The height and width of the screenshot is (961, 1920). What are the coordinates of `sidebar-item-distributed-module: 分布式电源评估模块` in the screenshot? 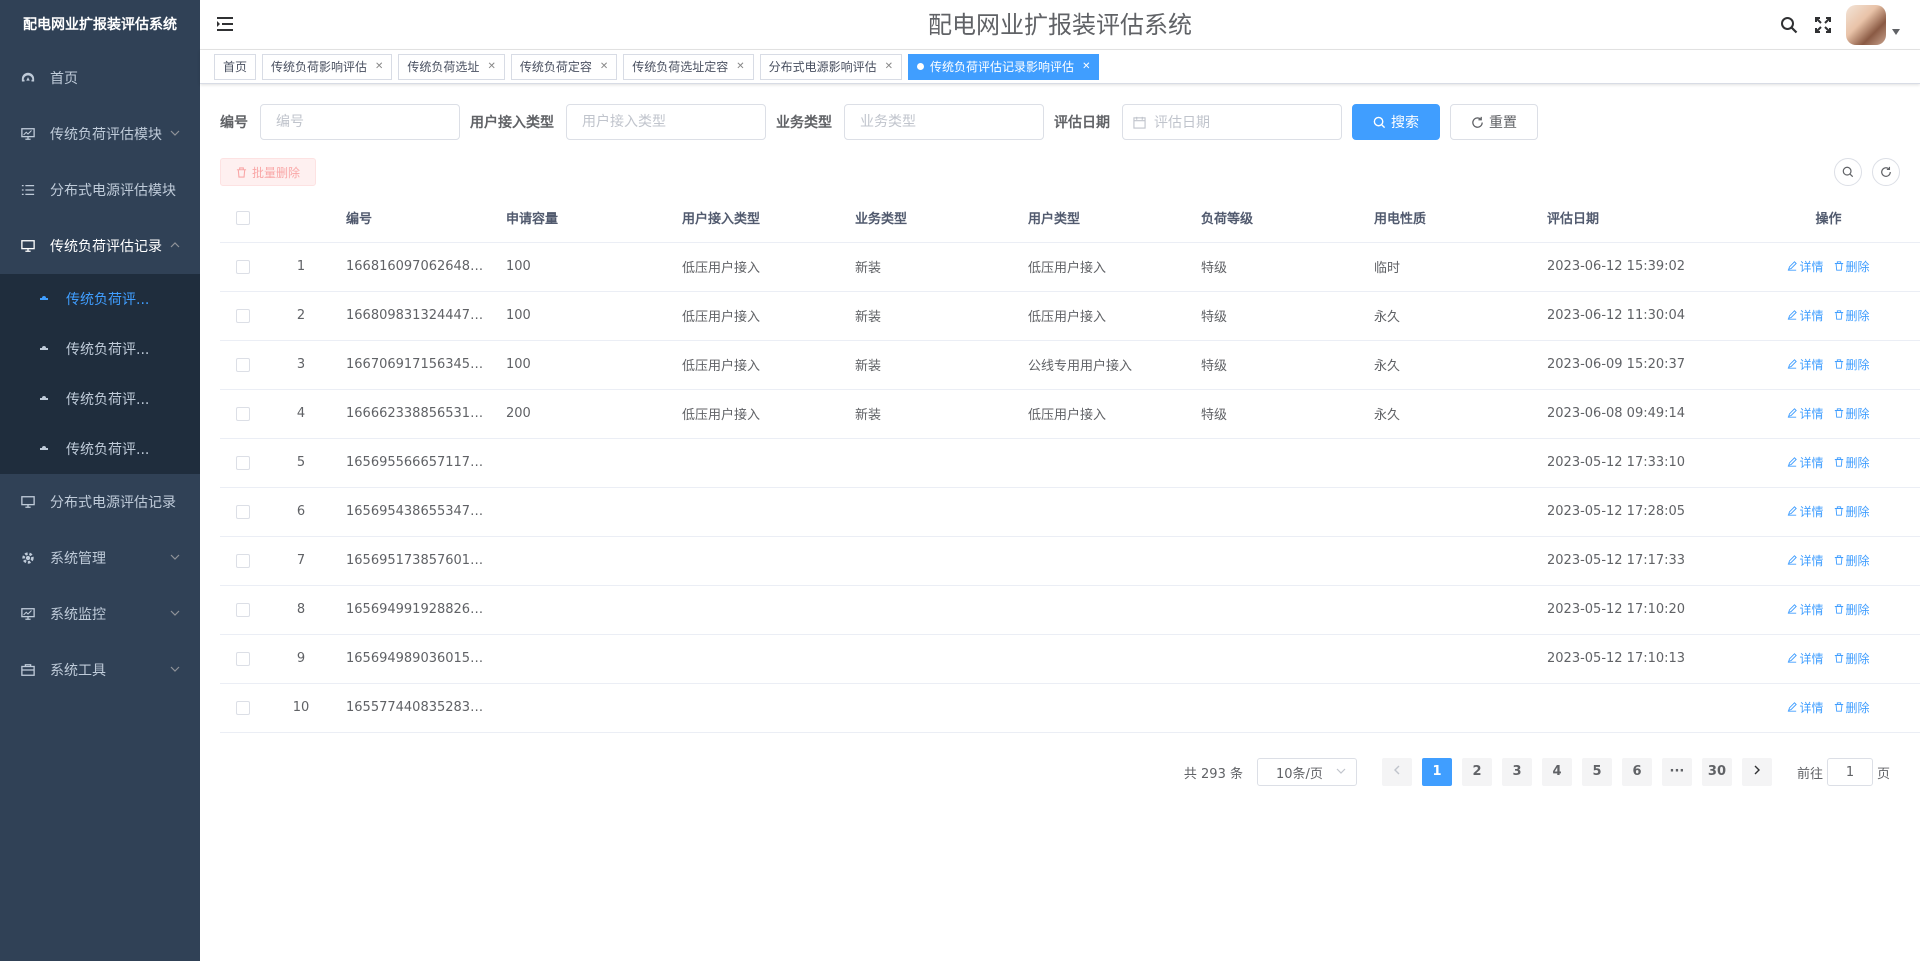 It's located at (100, 190).